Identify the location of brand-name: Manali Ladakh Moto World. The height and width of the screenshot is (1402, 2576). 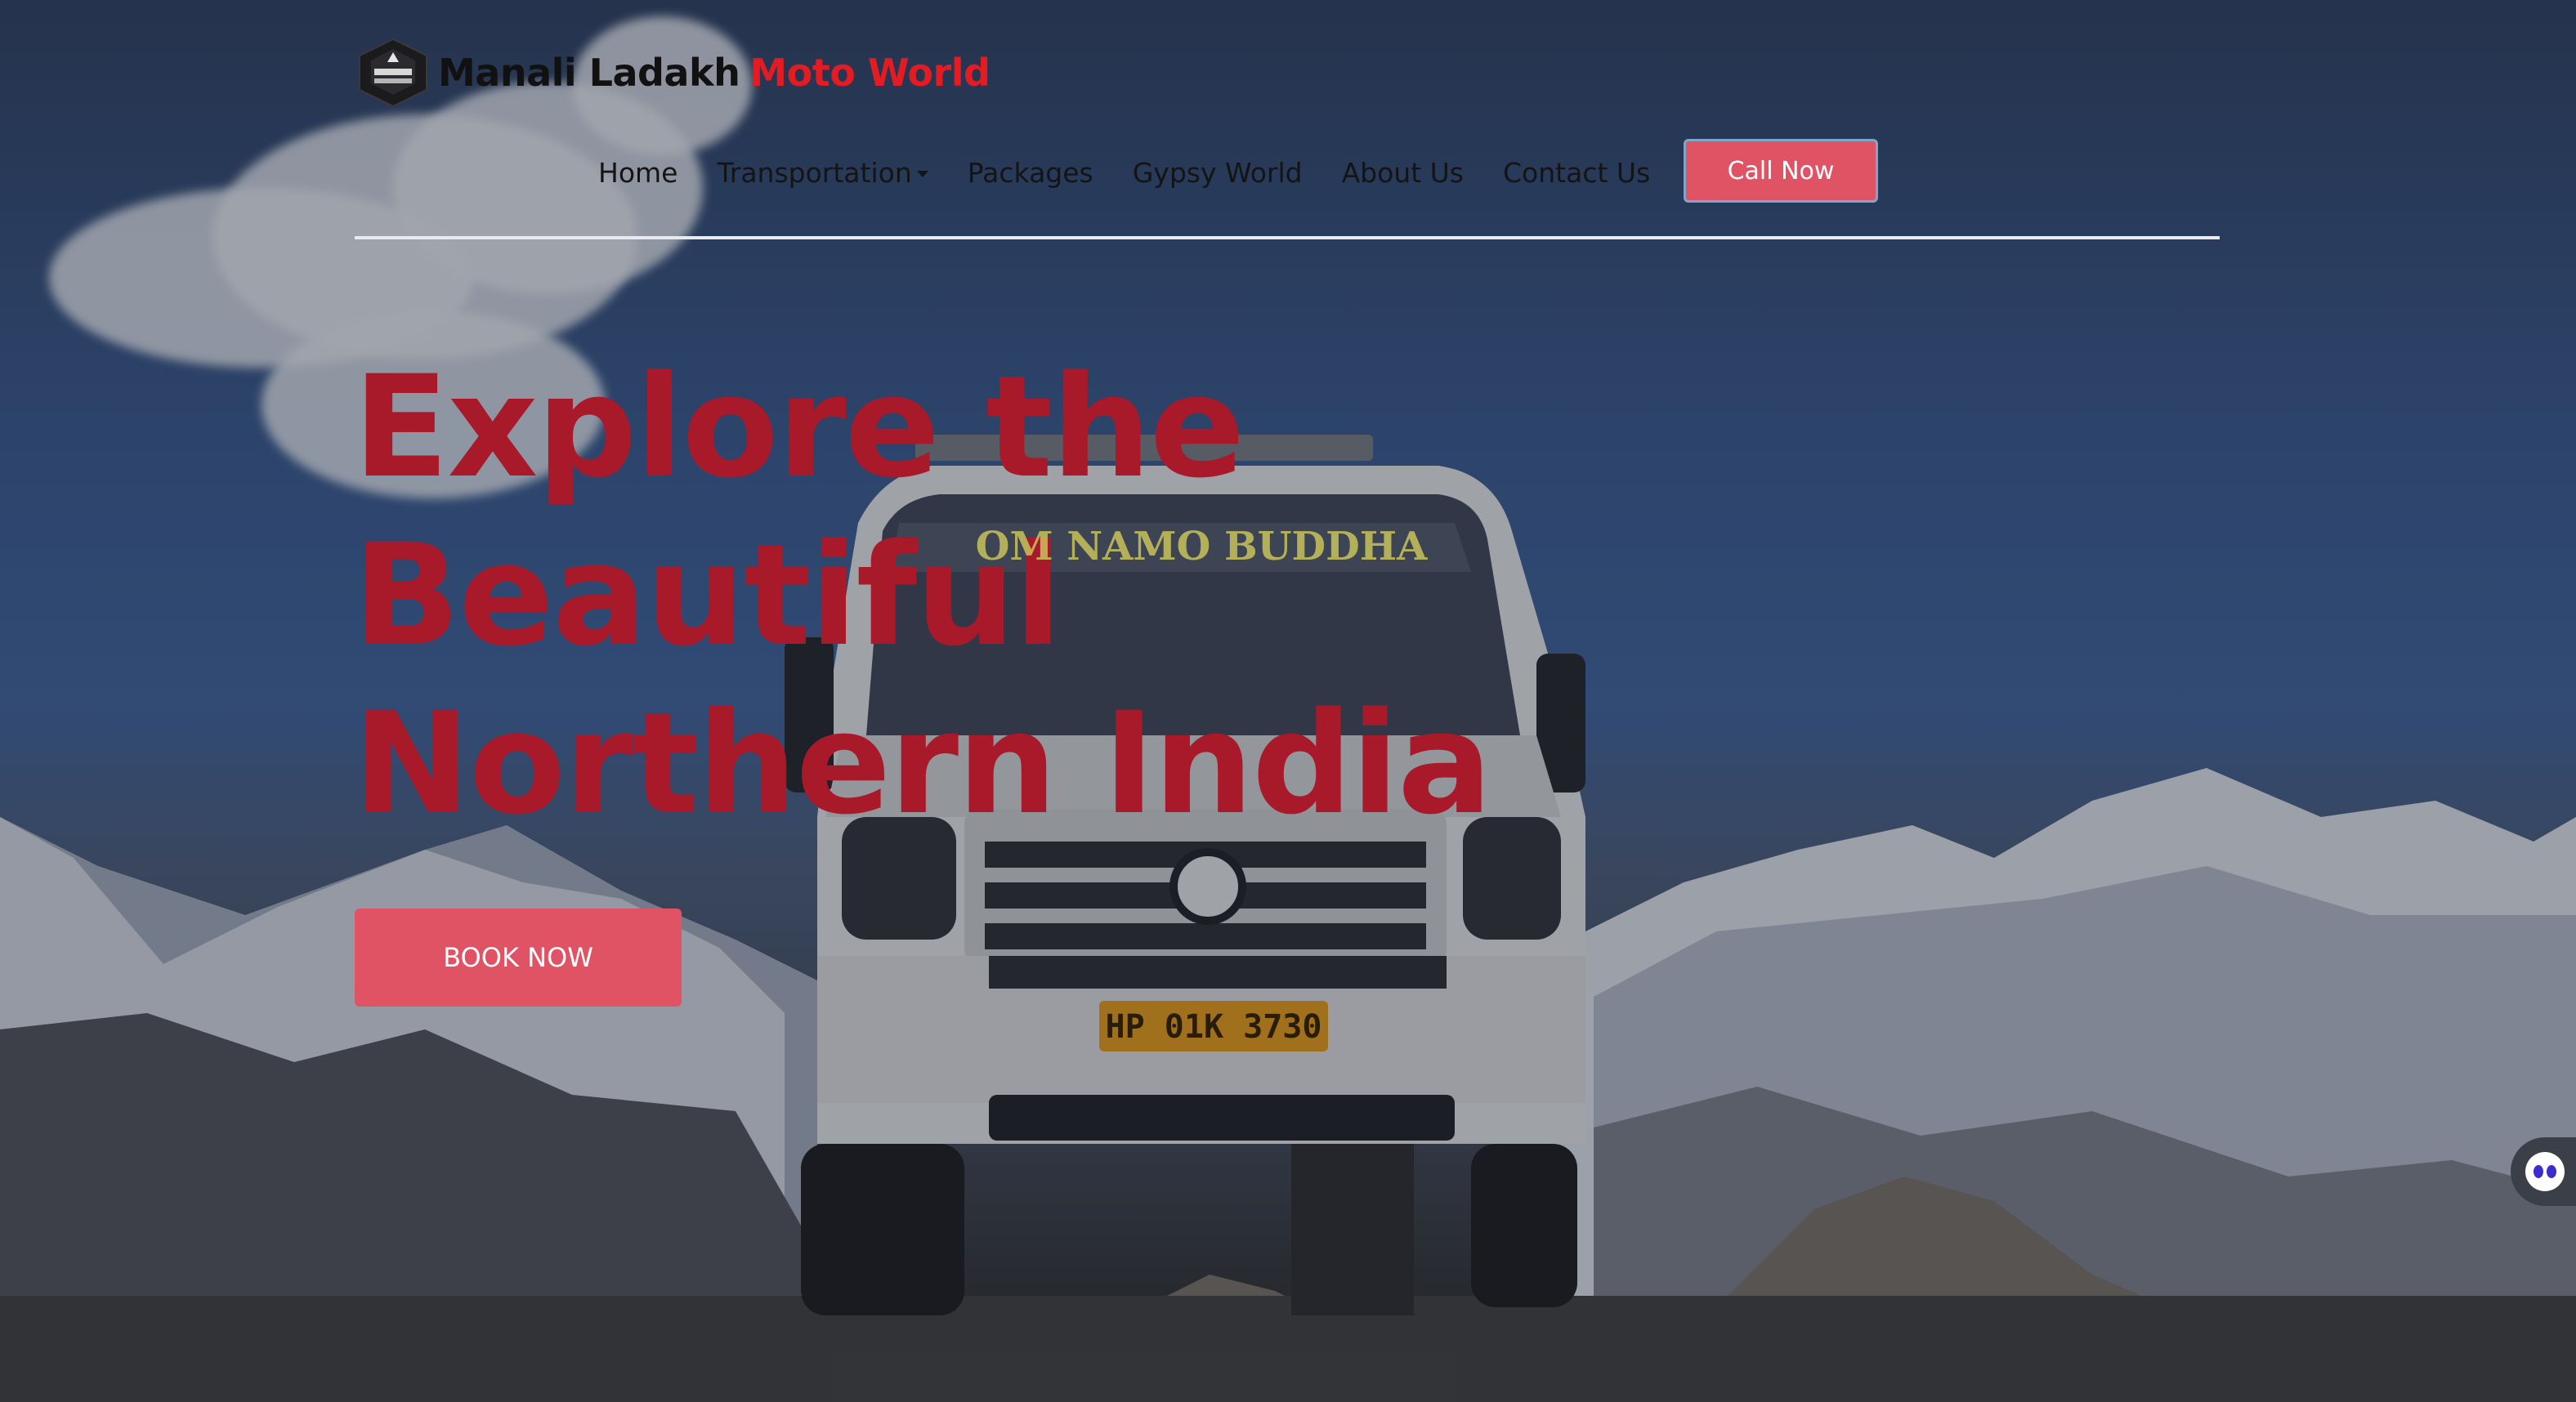
(714, 73).